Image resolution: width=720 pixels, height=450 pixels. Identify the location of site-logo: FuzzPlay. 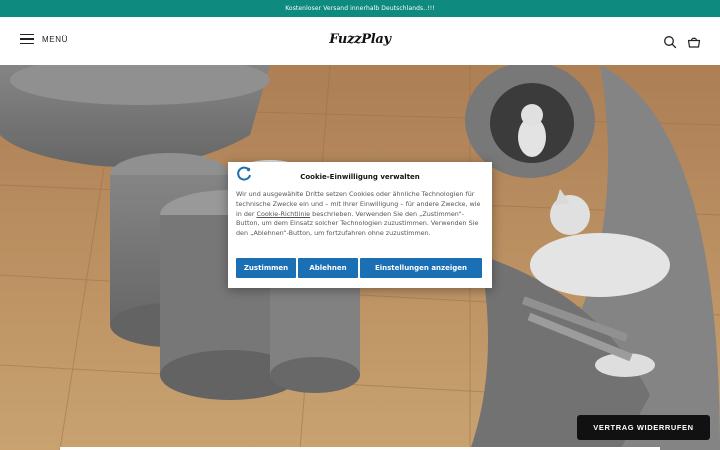
(360, 39).